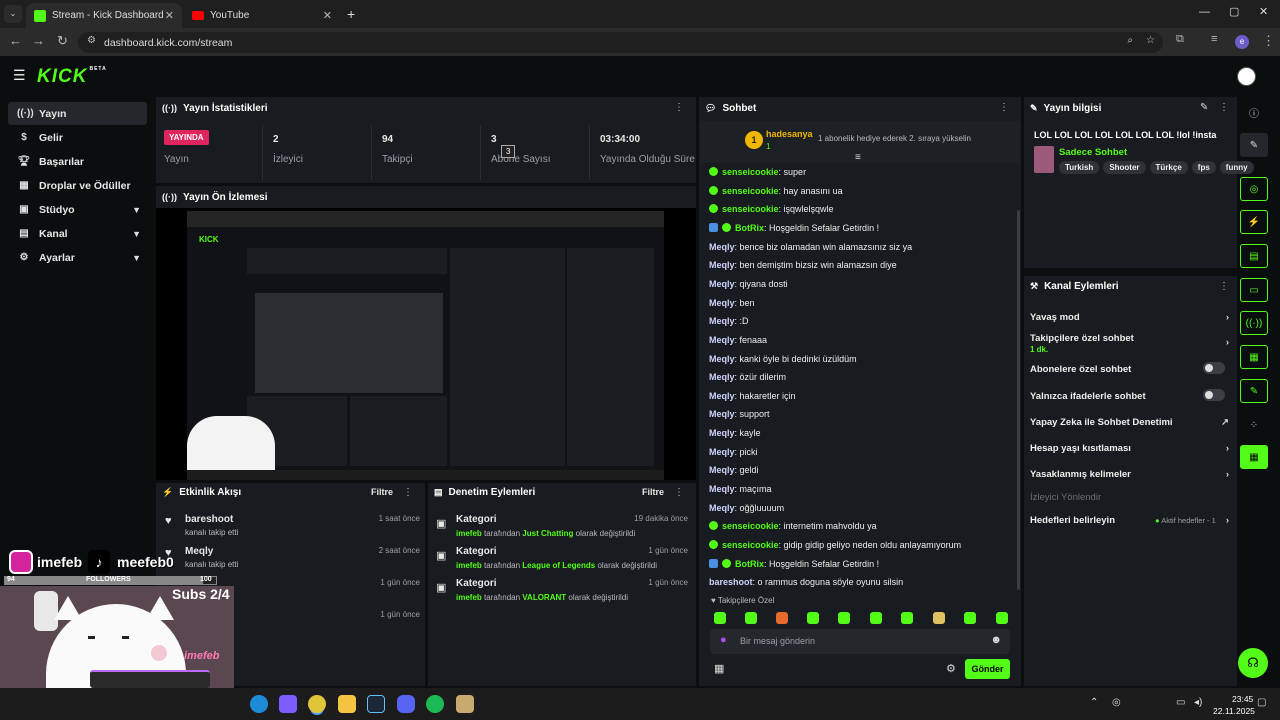 This screenshot has width=1280, height=720. Describe the element at coordinates (77, 233) in the screenshot. I see `sidebar-item-channel: ▤ Kanal ▼` at that location.